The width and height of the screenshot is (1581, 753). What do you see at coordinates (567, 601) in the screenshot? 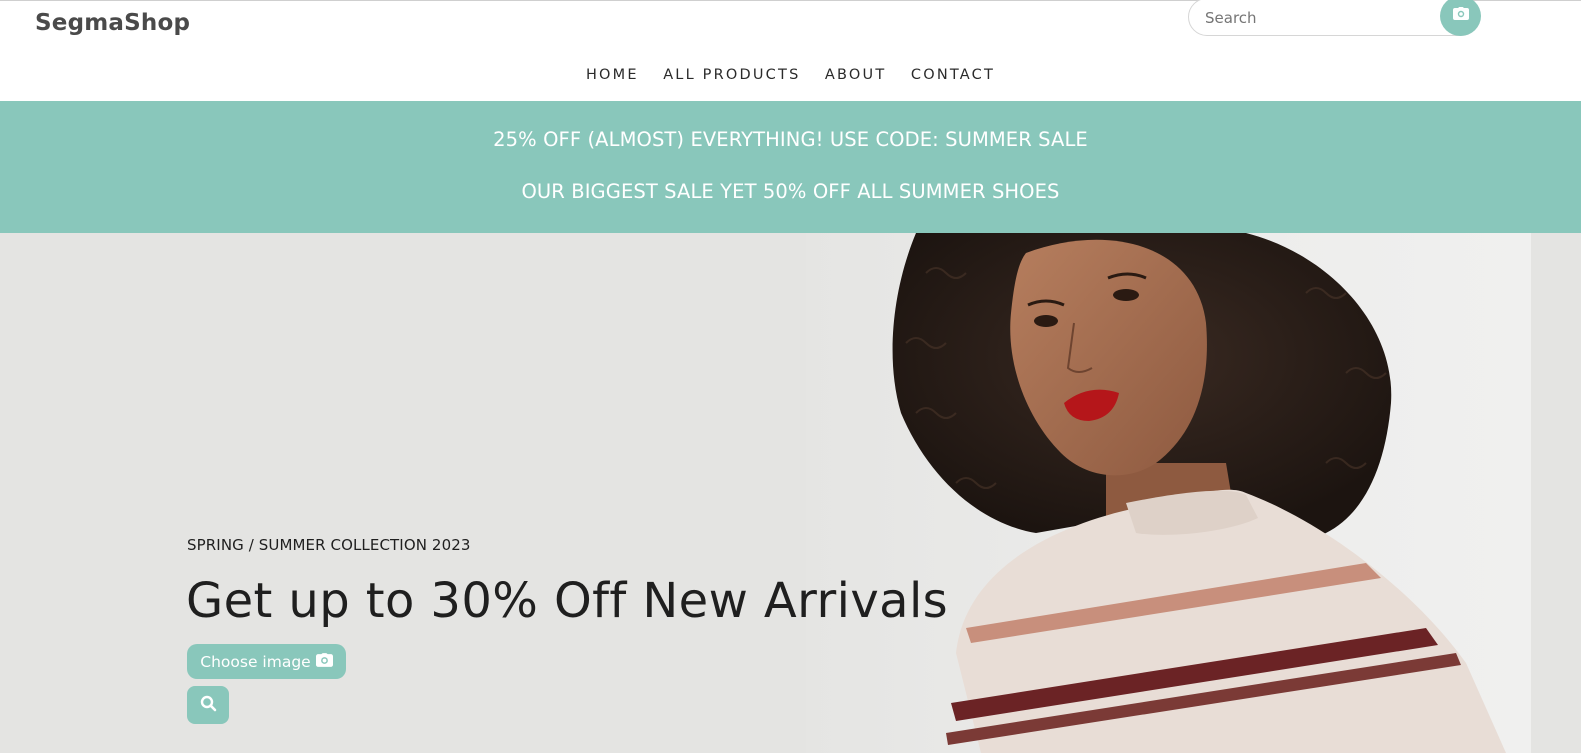
I see `hero-title: Get up to 30% Off New Arrivals` at bounding box center [567, 601].